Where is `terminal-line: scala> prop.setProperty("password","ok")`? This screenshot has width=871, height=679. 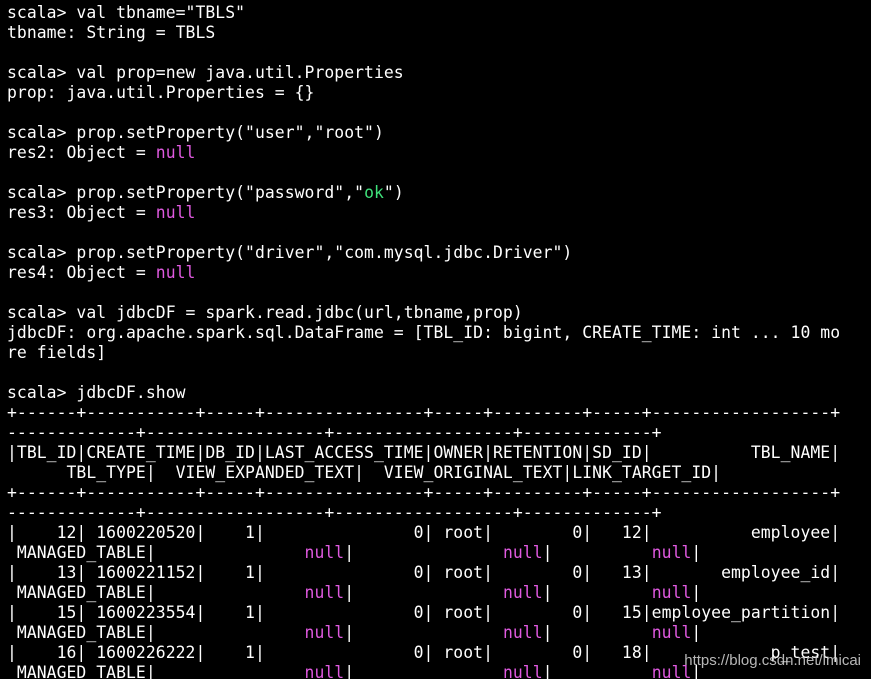
terminal-line: scala> prop.setProperty("password","ok") is located at coordinates (439, 193).